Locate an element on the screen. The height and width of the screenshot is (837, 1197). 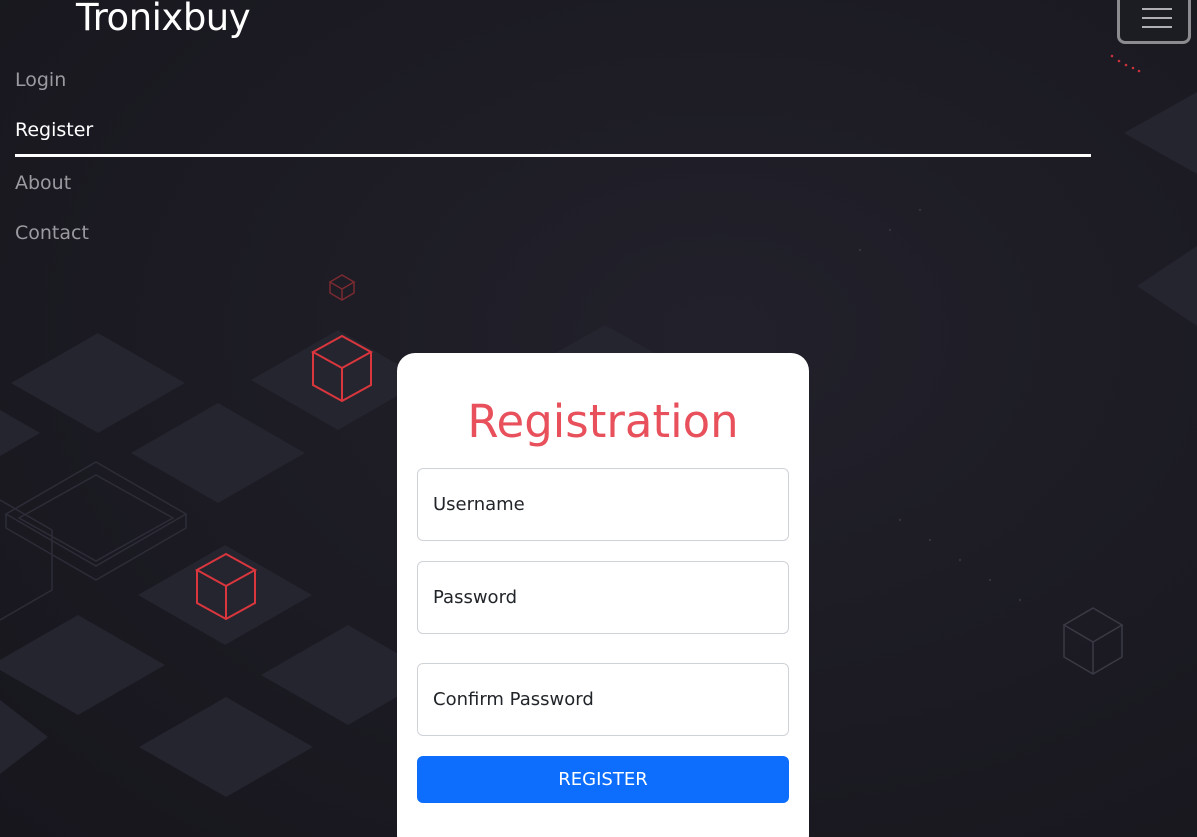
nav-item-contact: Contact is located at coordinates (553, 240).